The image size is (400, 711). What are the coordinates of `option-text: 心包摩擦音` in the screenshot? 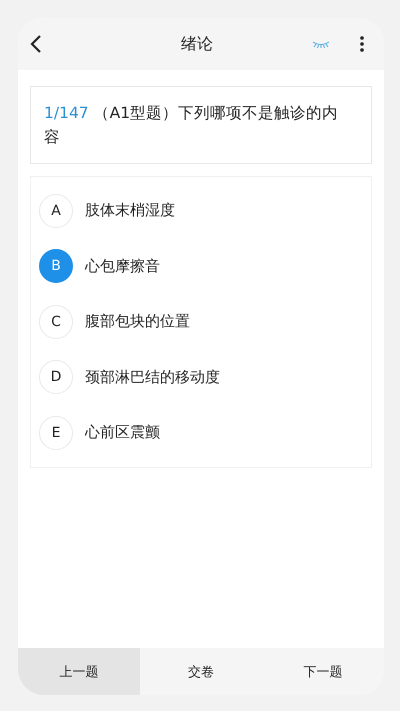 It's located at (122, 266).